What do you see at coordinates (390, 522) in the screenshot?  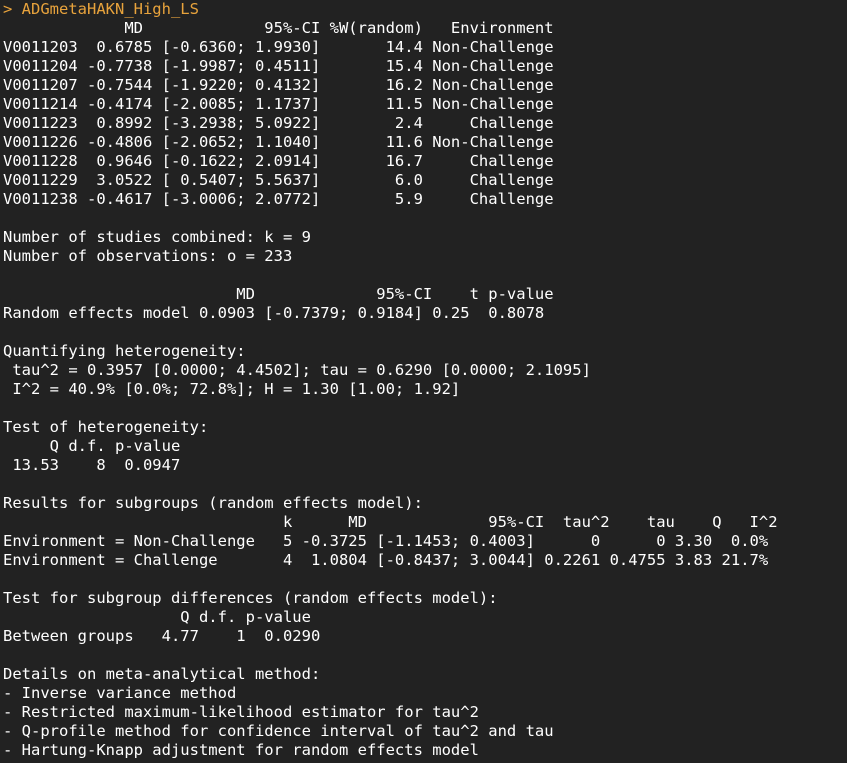 I see `console-line: k MD 95%-CI tau^2 tau Q I^2` at bounding box center [390, 522].